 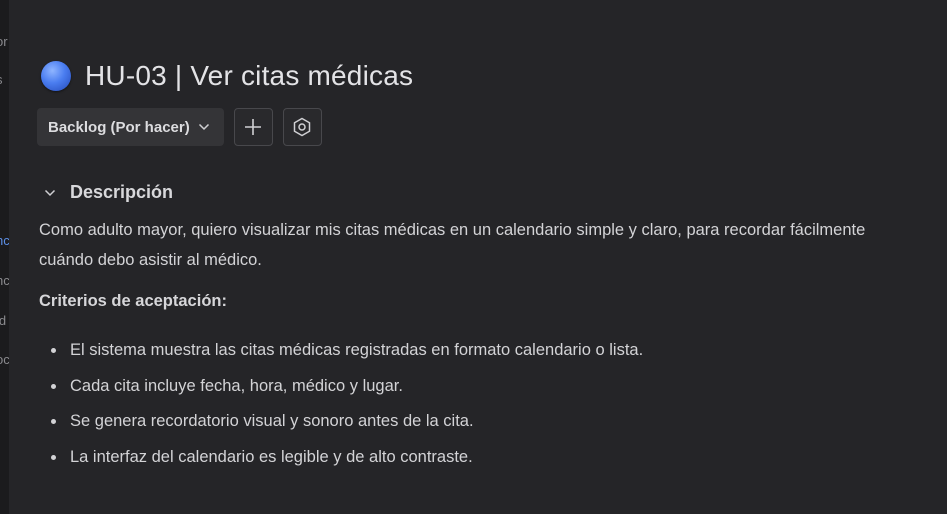 I want to click on settings-button, so click(x=302, y=127).